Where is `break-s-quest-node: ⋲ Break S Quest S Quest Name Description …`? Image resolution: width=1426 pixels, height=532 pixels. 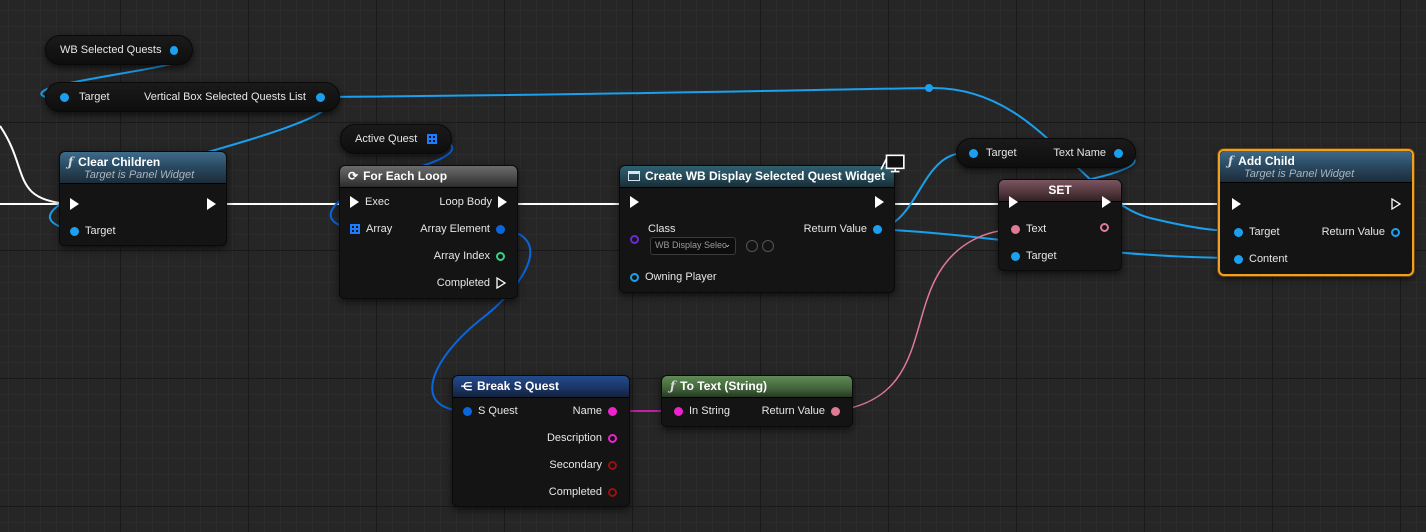 break-s-quest-node: ⋲ Break S Quest S Quest Name Description … is located at coordinates (541, 441).